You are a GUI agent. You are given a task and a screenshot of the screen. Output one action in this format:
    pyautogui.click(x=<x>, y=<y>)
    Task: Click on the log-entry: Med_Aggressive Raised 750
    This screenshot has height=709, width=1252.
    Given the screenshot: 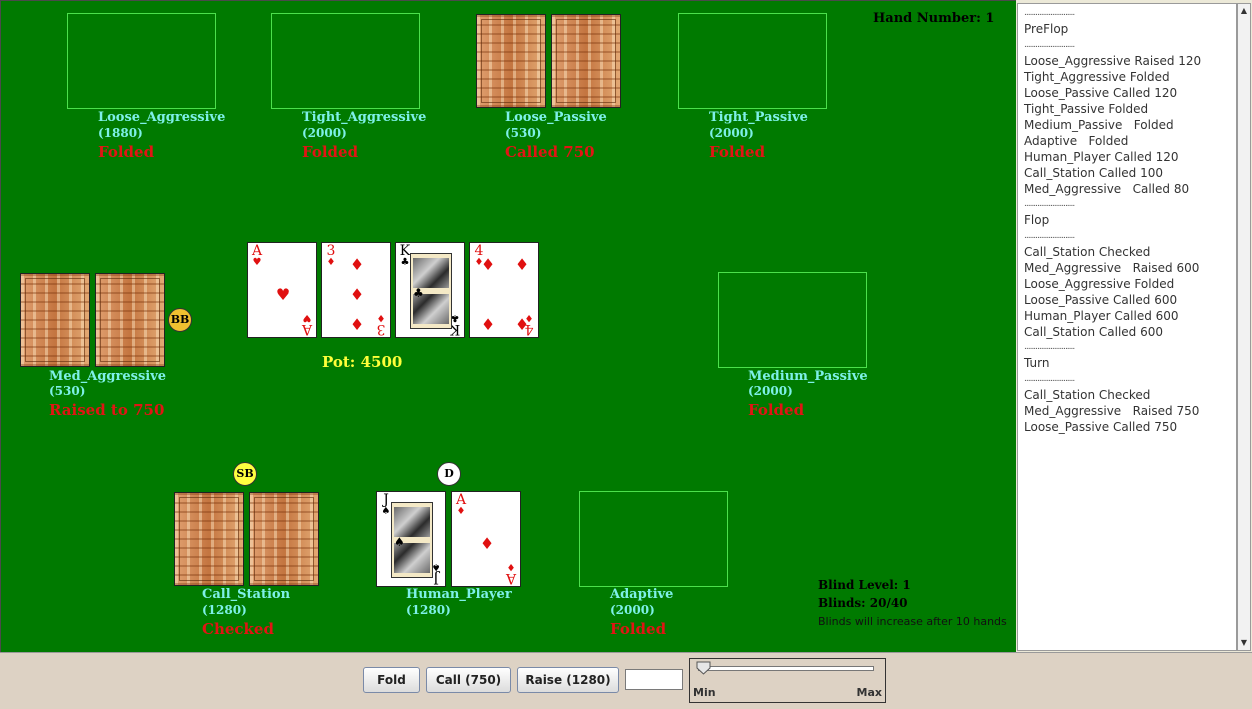 What is the action you would take?
    pyautogui.click(x=1112, y=411)
    